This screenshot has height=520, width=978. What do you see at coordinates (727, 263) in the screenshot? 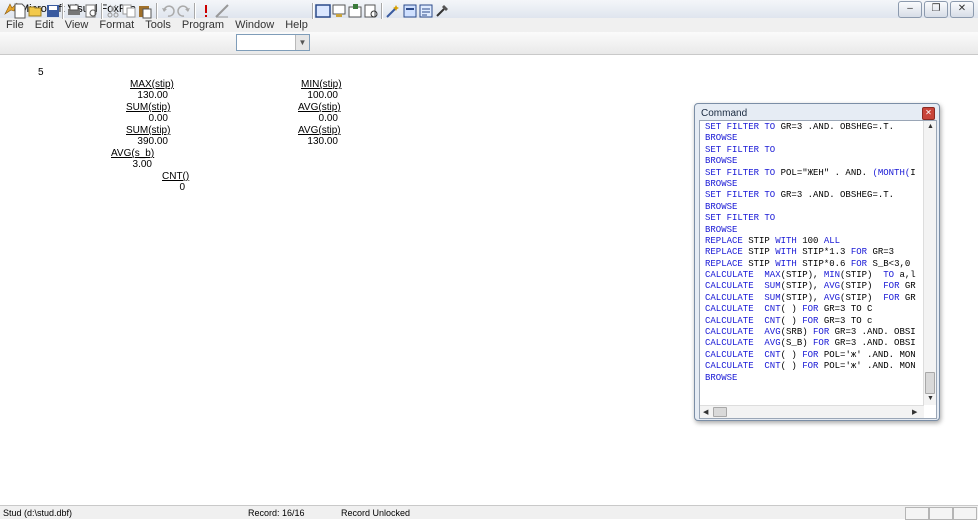
I see `command-keyword: REPLACE` at bounding box center [727, 263].